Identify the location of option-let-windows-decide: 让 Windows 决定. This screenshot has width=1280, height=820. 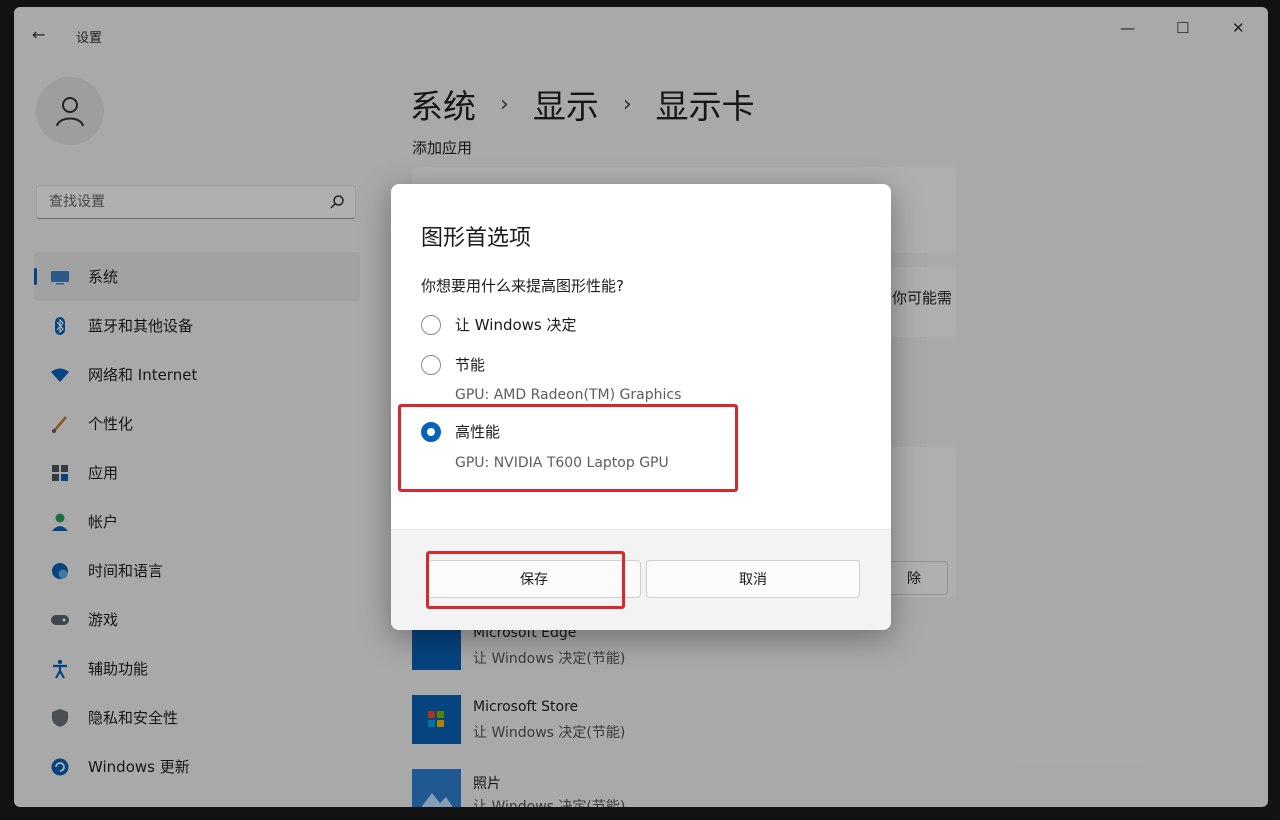
(499, 324).